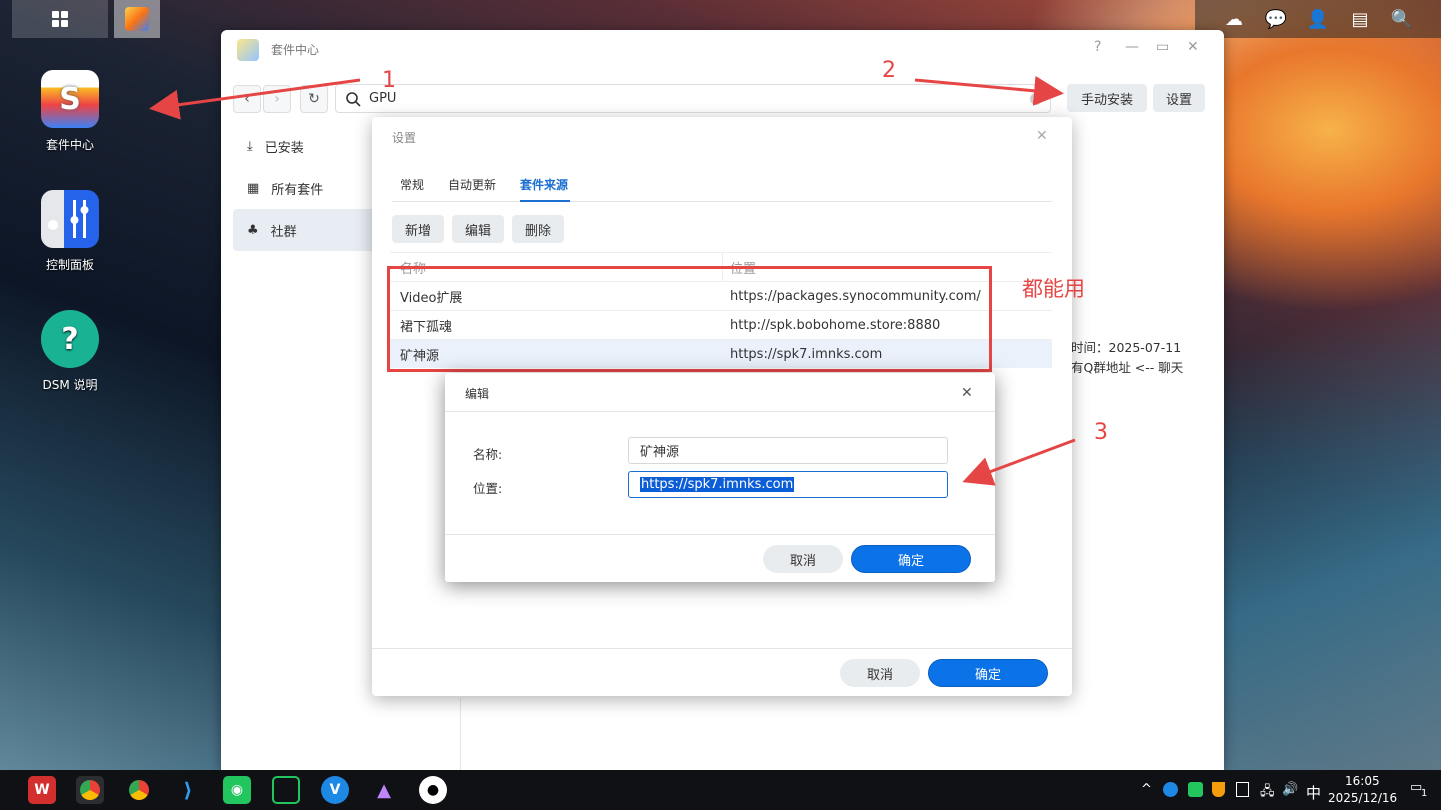  What do you see at coordinates (389, 80) in the screenshot?
I see `annotation-1: 1` at bounding box center [389, 80].